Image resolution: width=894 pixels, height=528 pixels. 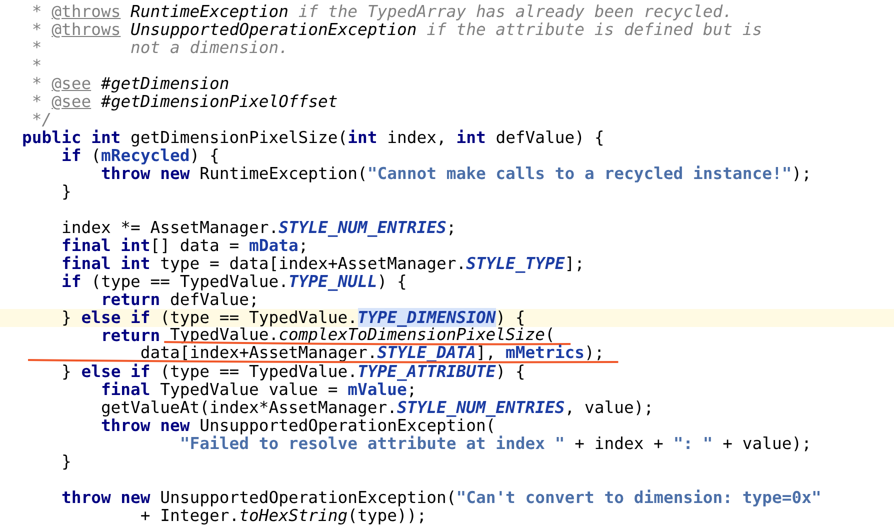 What do you see at coordinates (495, 444) in the screenshot?
I see `code-line: "Failed to resolve attribute at index " + index + ": " + value);` at bounding box center [495, 444].